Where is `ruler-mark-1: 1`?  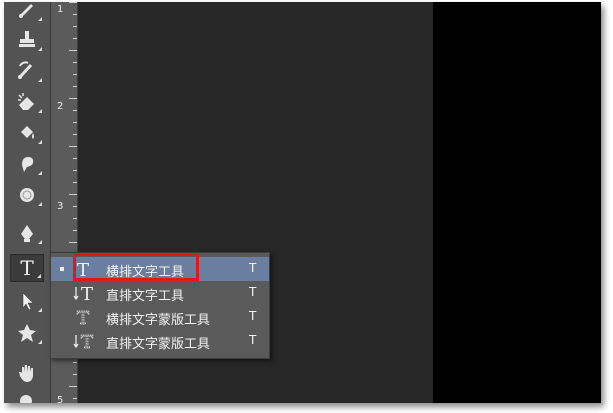
ruler-mark-1: 1 is located at coordinates (60, 9).